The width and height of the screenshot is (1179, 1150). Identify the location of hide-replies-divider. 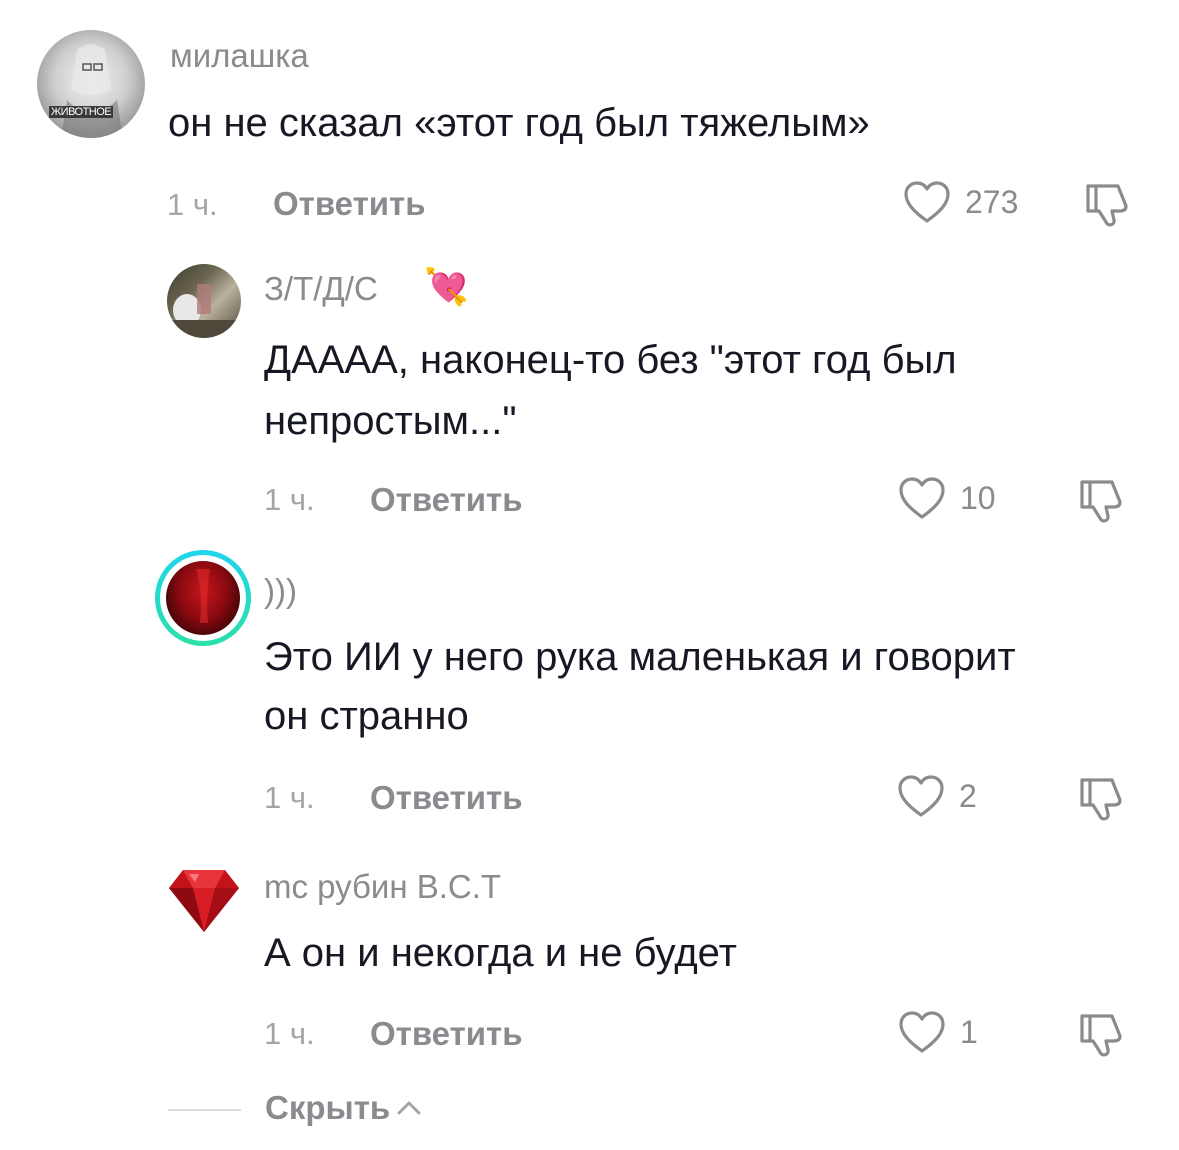
(204, 1110).